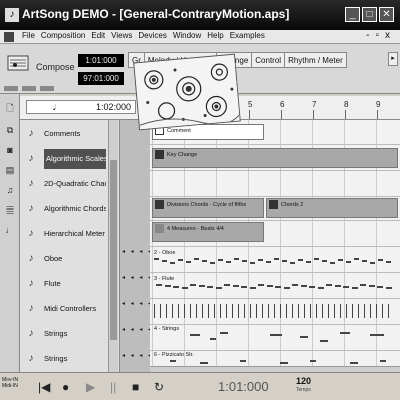 The height and width of the screenshot is (400, 400). What do you see at coordinates (28, 35) in the screenshot?
I see `menu-item-file: File` at bounding box center [28, 35].